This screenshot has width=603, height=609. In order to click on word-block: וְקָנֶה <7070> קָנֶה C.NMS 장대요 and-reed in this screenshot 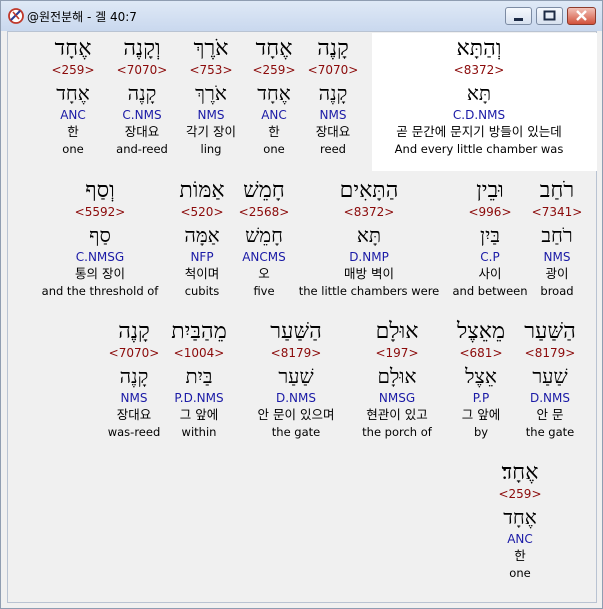, I will do `click(142, 96)`.